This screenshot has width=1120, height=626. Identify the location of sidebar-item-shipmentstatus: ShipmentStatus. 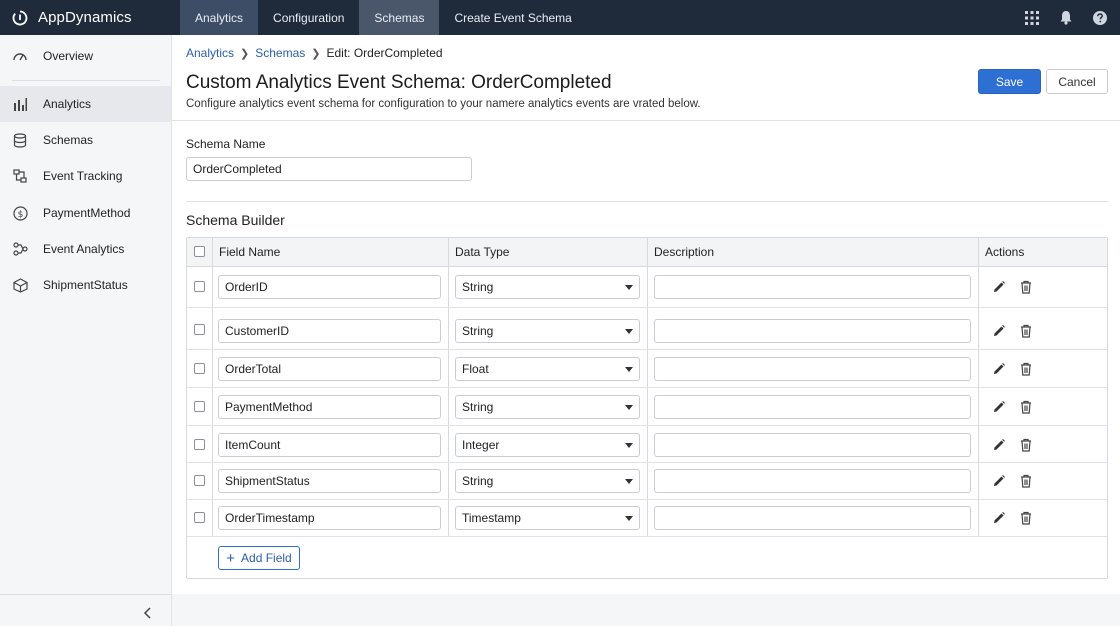
(85, 285).